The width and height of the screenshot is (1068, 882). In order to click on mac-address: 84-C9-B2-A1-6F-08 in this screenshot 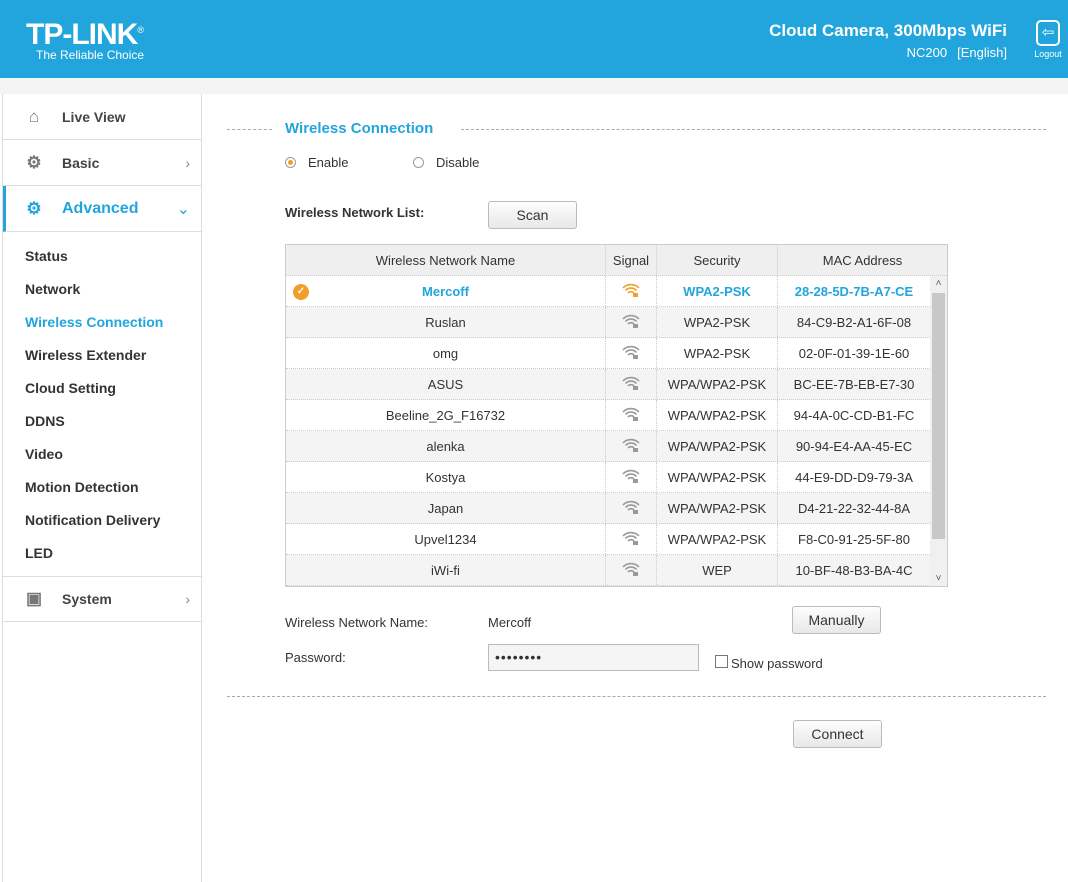, I will do `click(854, 322)`.